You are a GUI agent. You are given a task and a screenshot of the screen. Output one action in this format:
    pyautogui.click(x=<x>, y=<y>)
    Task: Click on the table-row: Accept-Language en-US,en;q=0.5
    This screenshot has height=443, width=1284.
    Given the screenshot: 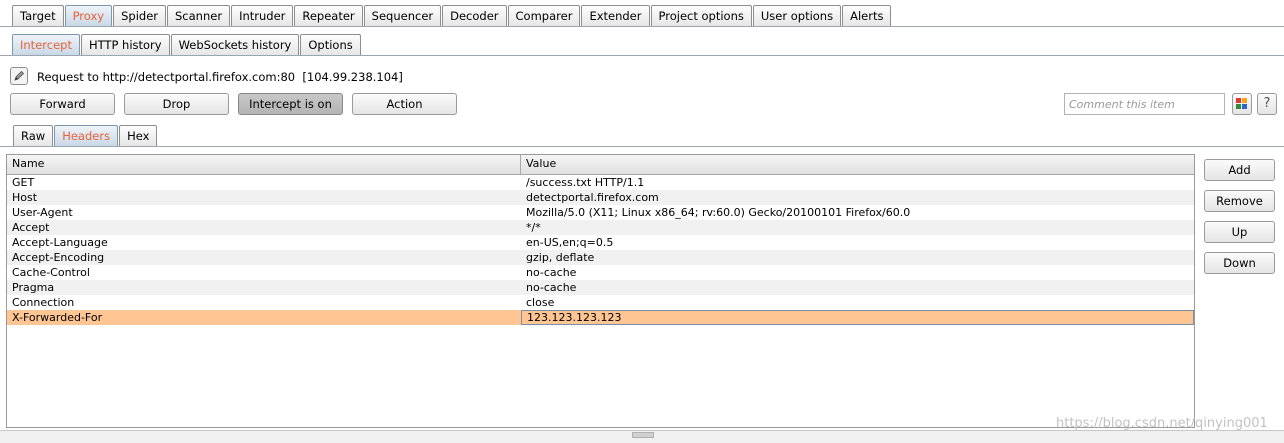 What is the action you would take?
    pyautogui.click(x=600, y=242)
    